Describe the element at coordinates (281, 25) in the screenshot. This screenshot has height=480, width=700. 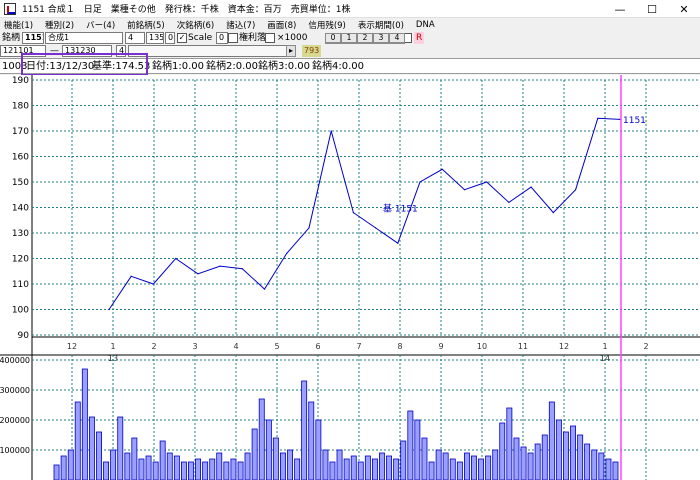
I see `menu-screen: 画面(8)` at that location.